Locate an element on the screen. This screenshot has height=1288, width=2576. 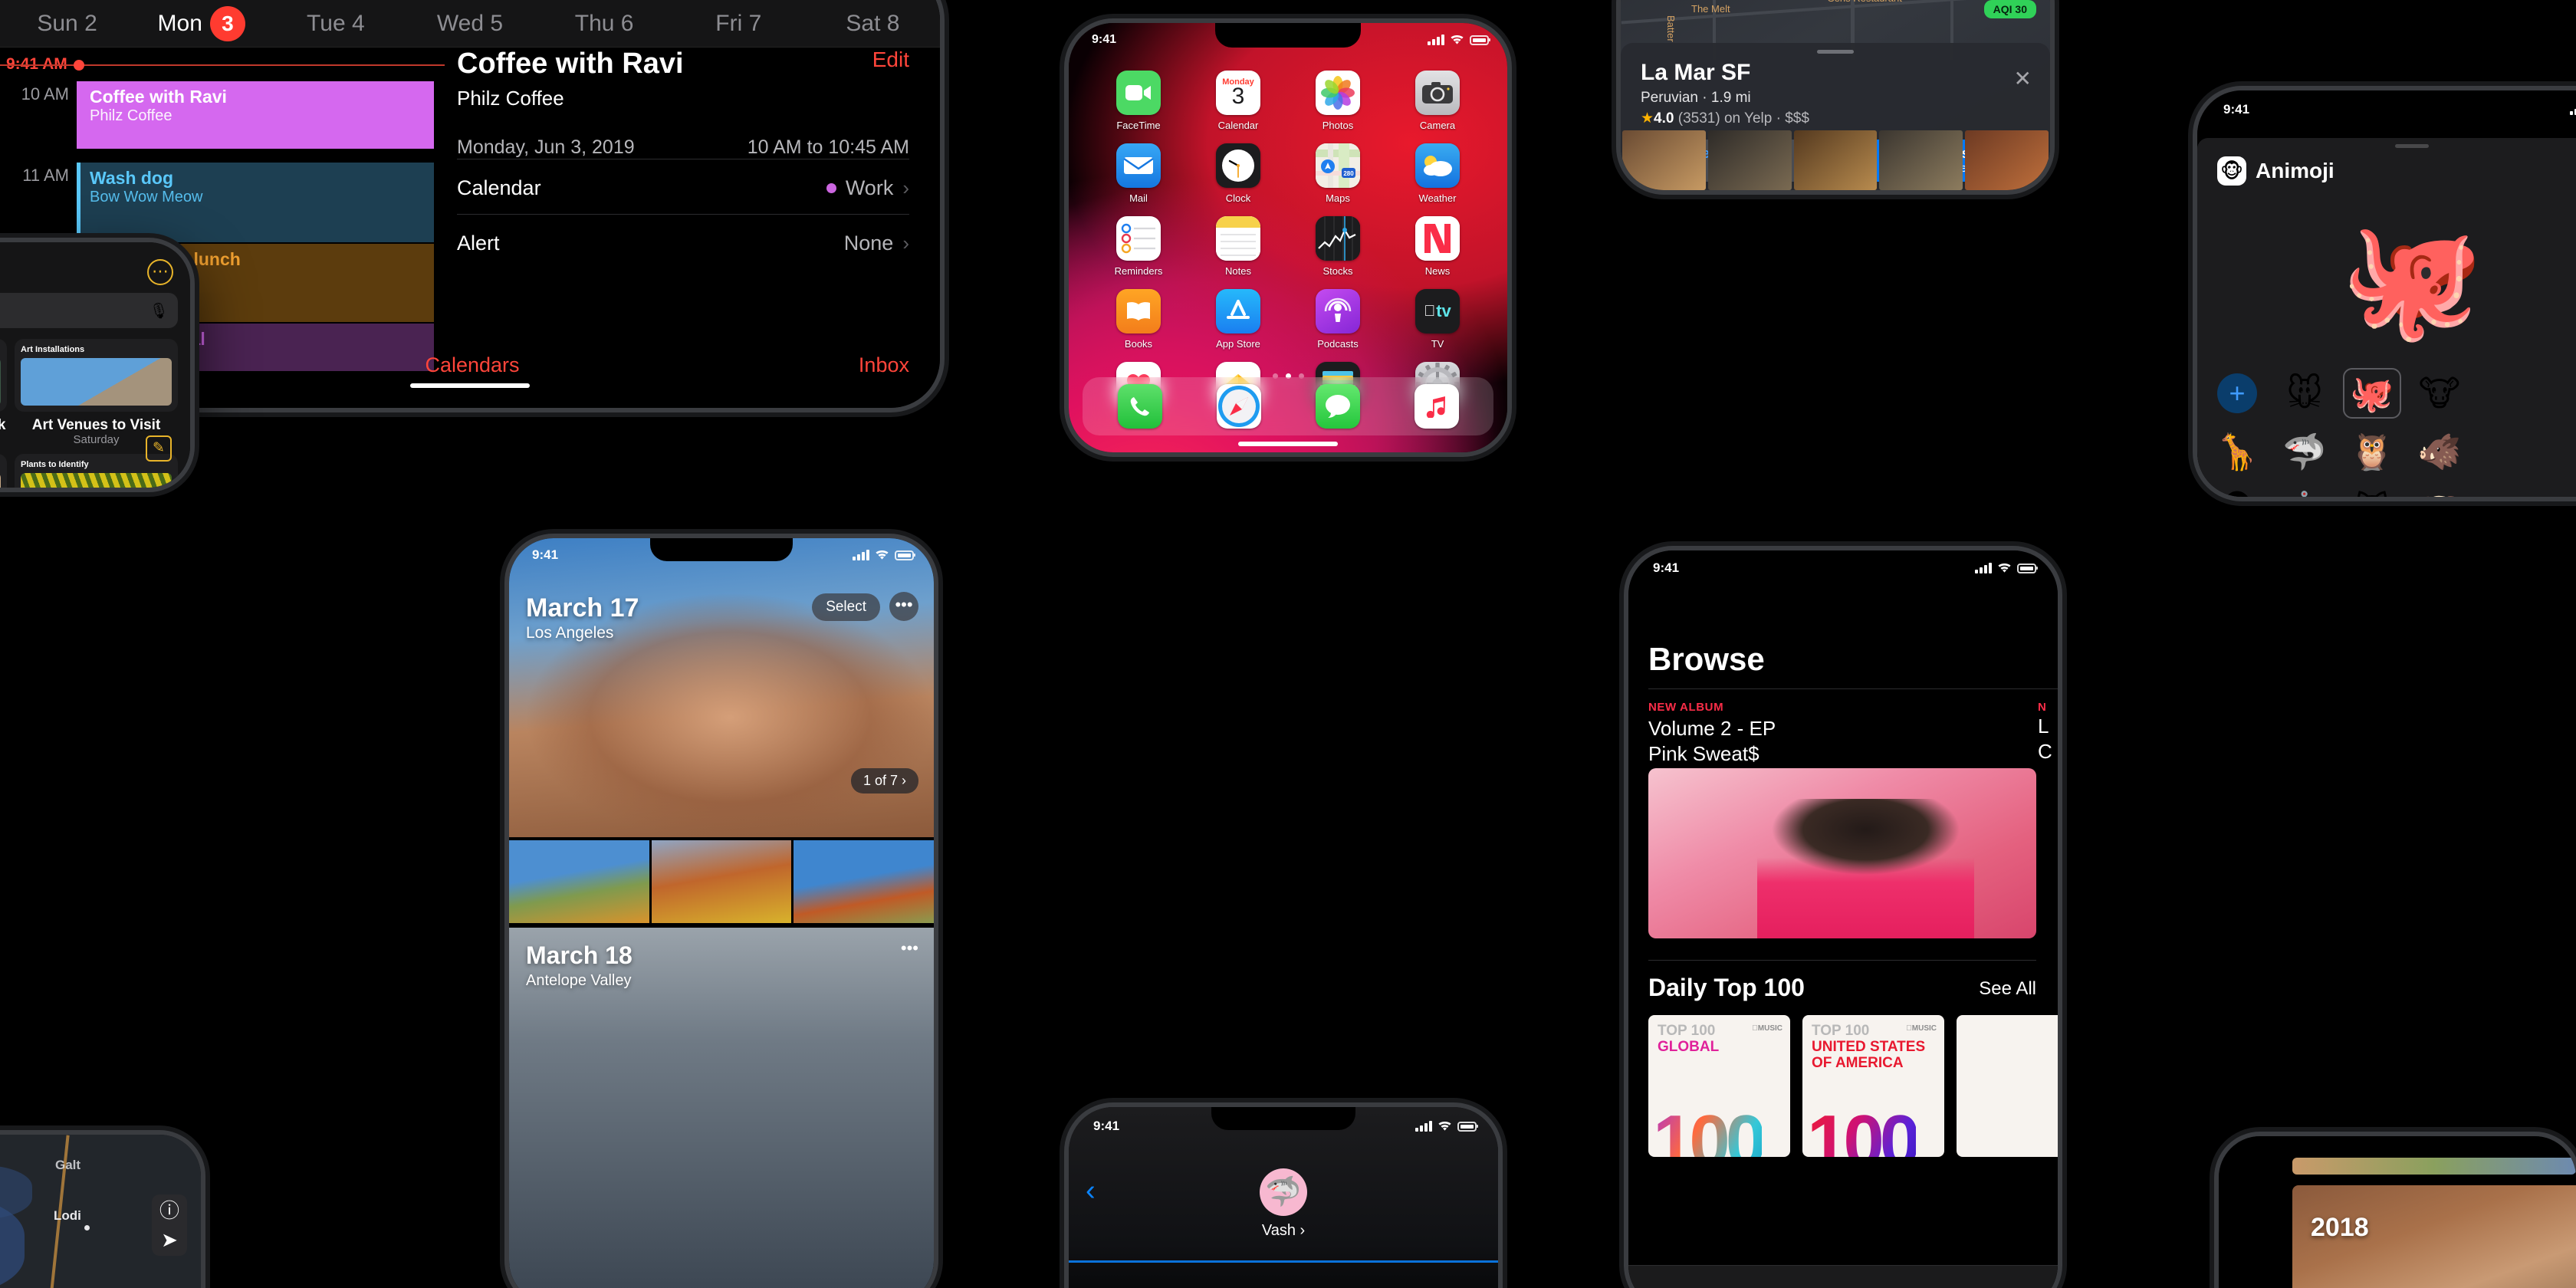
mic-icon: 🎙 is located at coordinates (159, 310).